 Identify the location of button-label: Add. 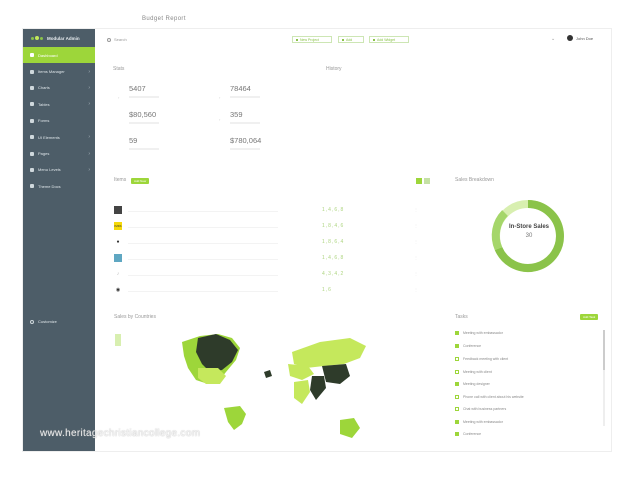
(349, 39).